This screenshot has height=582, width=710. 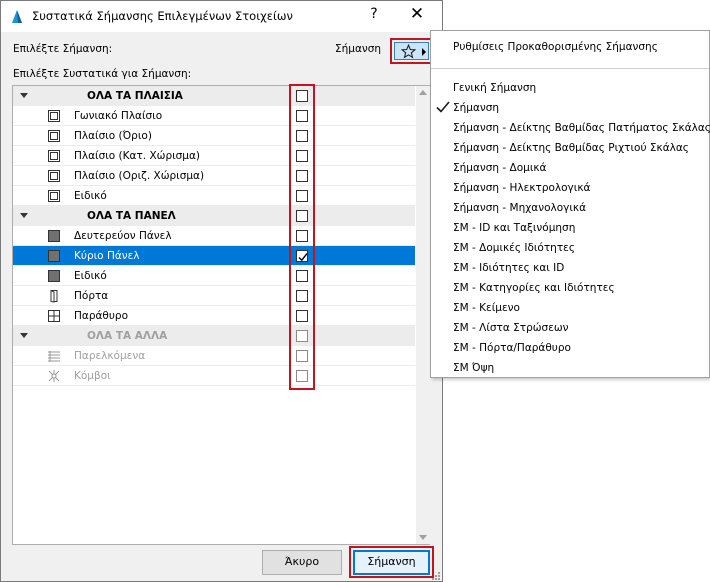 I want to click on row-label: Κόμβοι, so click(x=92, y=376).